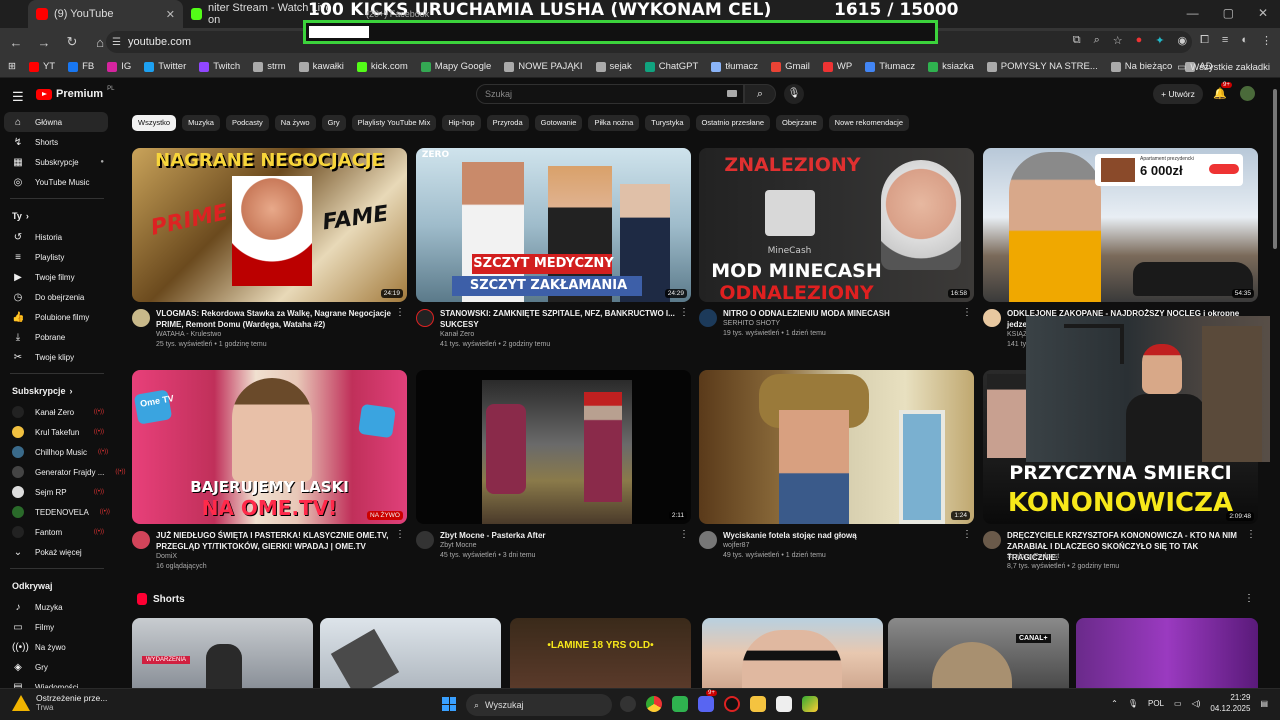  Describe the element at coordinates (57, 552) in the screenshot. I see `show-more-button: ⌄ Pokaż więcej` at that location.